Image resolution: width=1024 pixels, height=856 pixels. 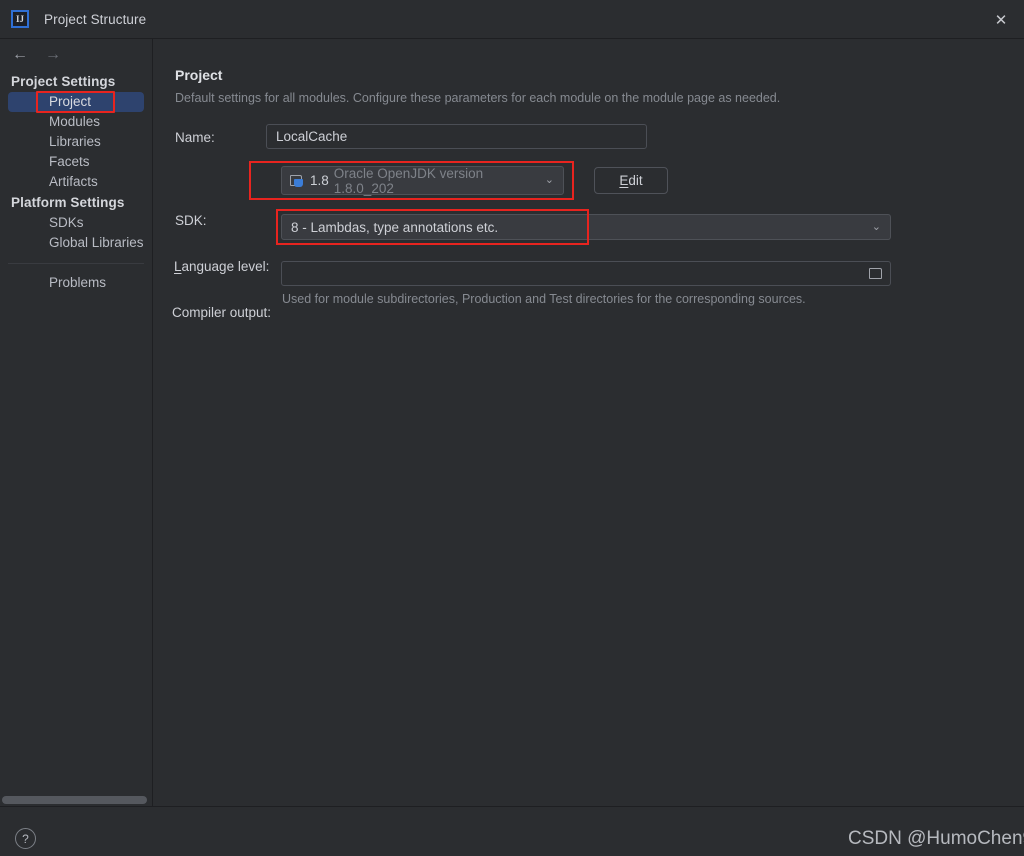 I want to click on edit-button-mnemonic: E, so click(x=624, y=180).